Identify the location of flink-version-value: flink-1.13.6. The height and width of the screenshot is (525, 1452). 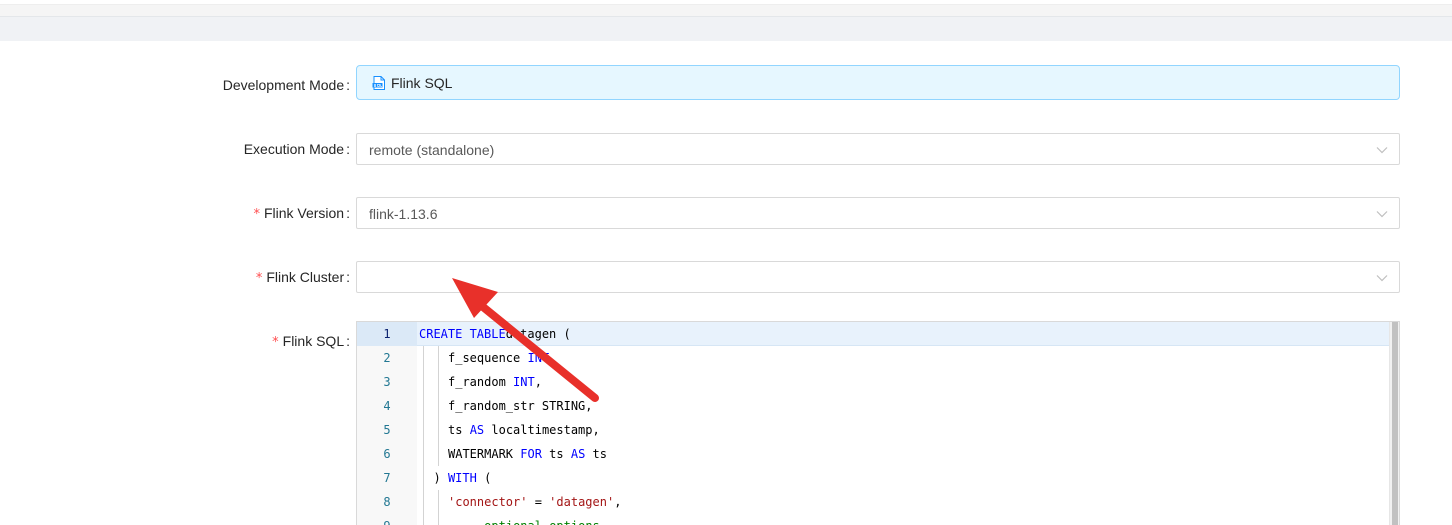
(403, 214).